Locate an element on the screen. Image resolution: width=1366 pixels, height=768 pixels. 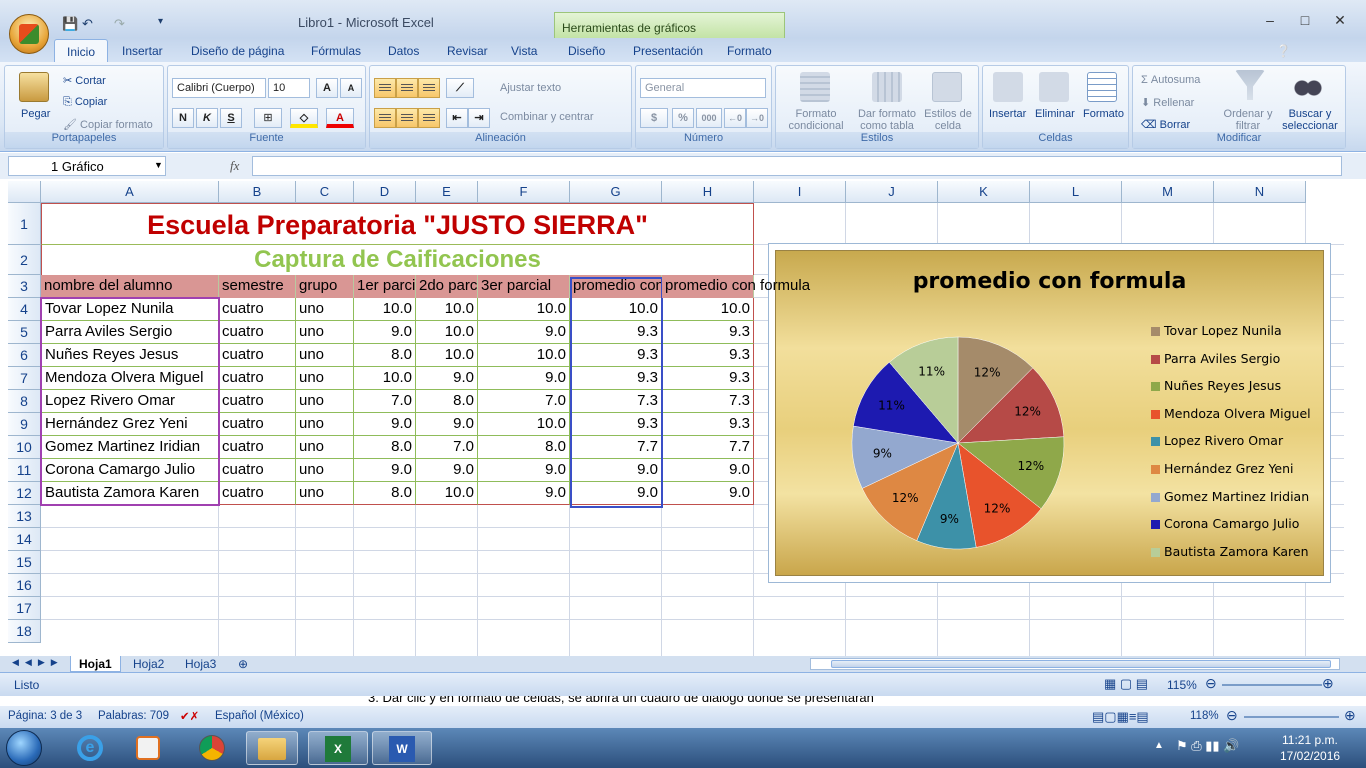
sheet-title-cell: Escuela Preparatoria "JUSTO SIERRA" is located at coordinates (397, 224).